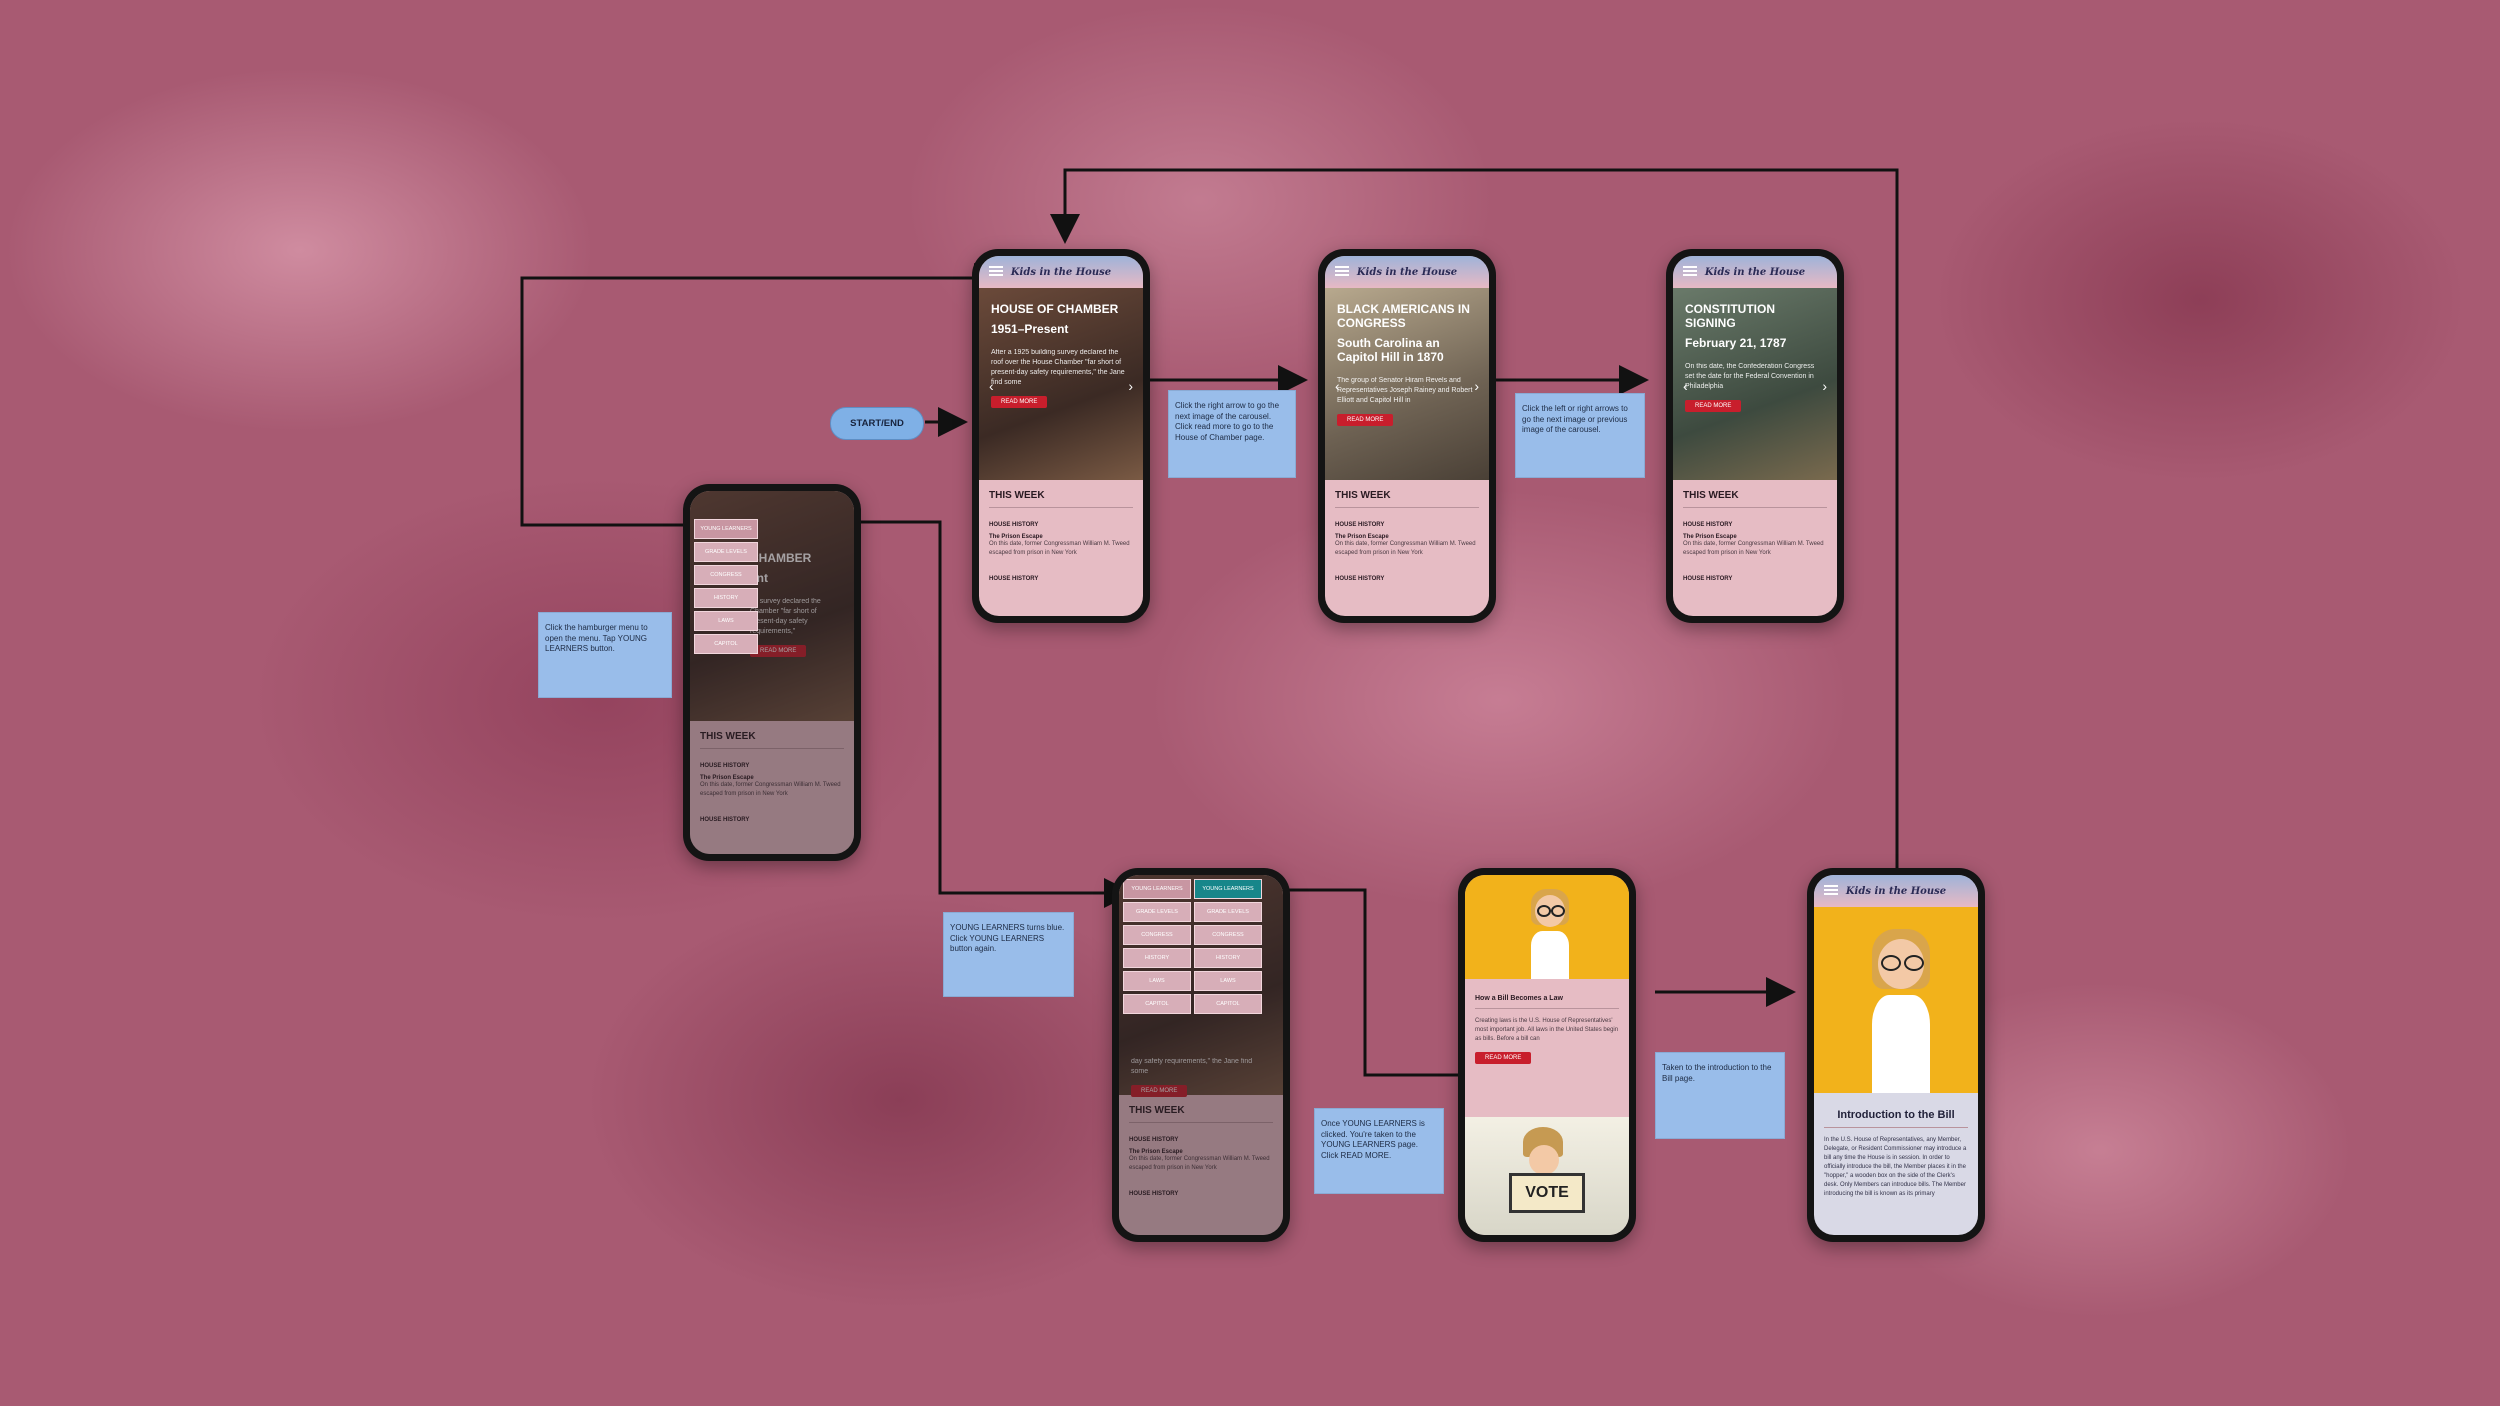 The width and height of the screenshot is (2500, 1406). I want to click on slide-title: CONSTITUTION SIGNING, so click(1730, 316).